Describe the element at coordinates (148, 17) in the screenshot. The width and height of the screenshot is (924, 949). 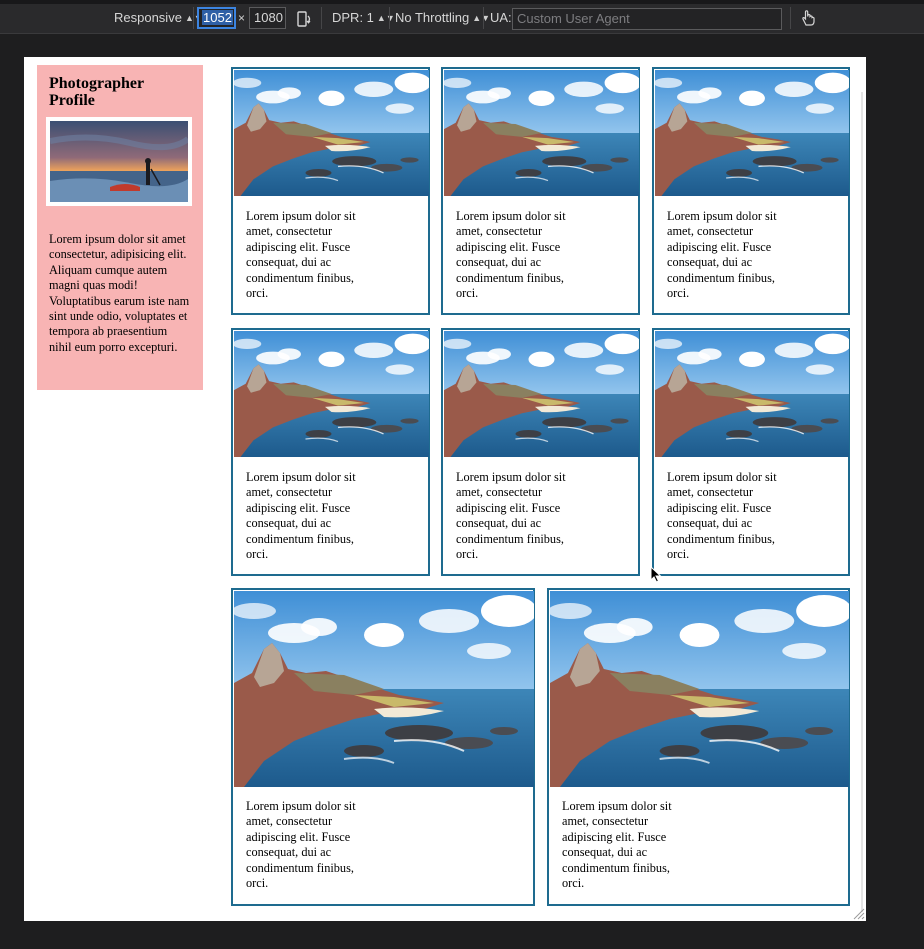
I see `device-mode-label: Responsive` at that location.